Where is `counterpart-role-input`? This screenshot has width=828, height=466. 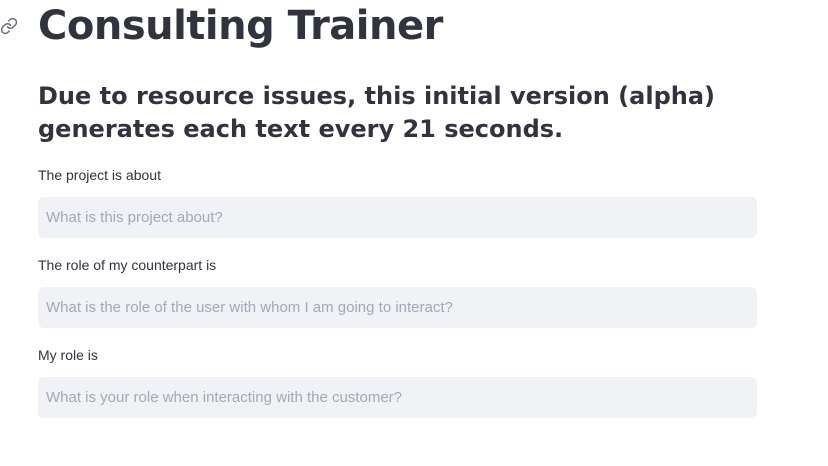
counterpart-role-input is located at coordinates (397, 307).